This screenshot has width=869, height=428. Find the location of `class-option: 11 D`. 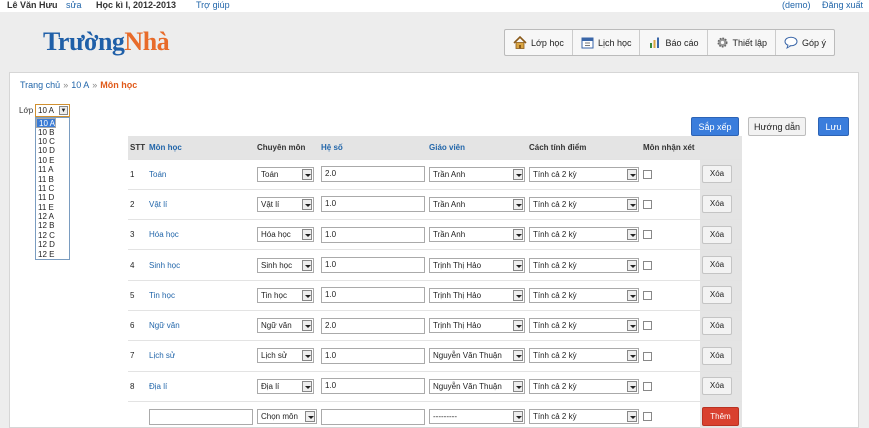

class-option: 11 D is located at coordinates (52, 197).